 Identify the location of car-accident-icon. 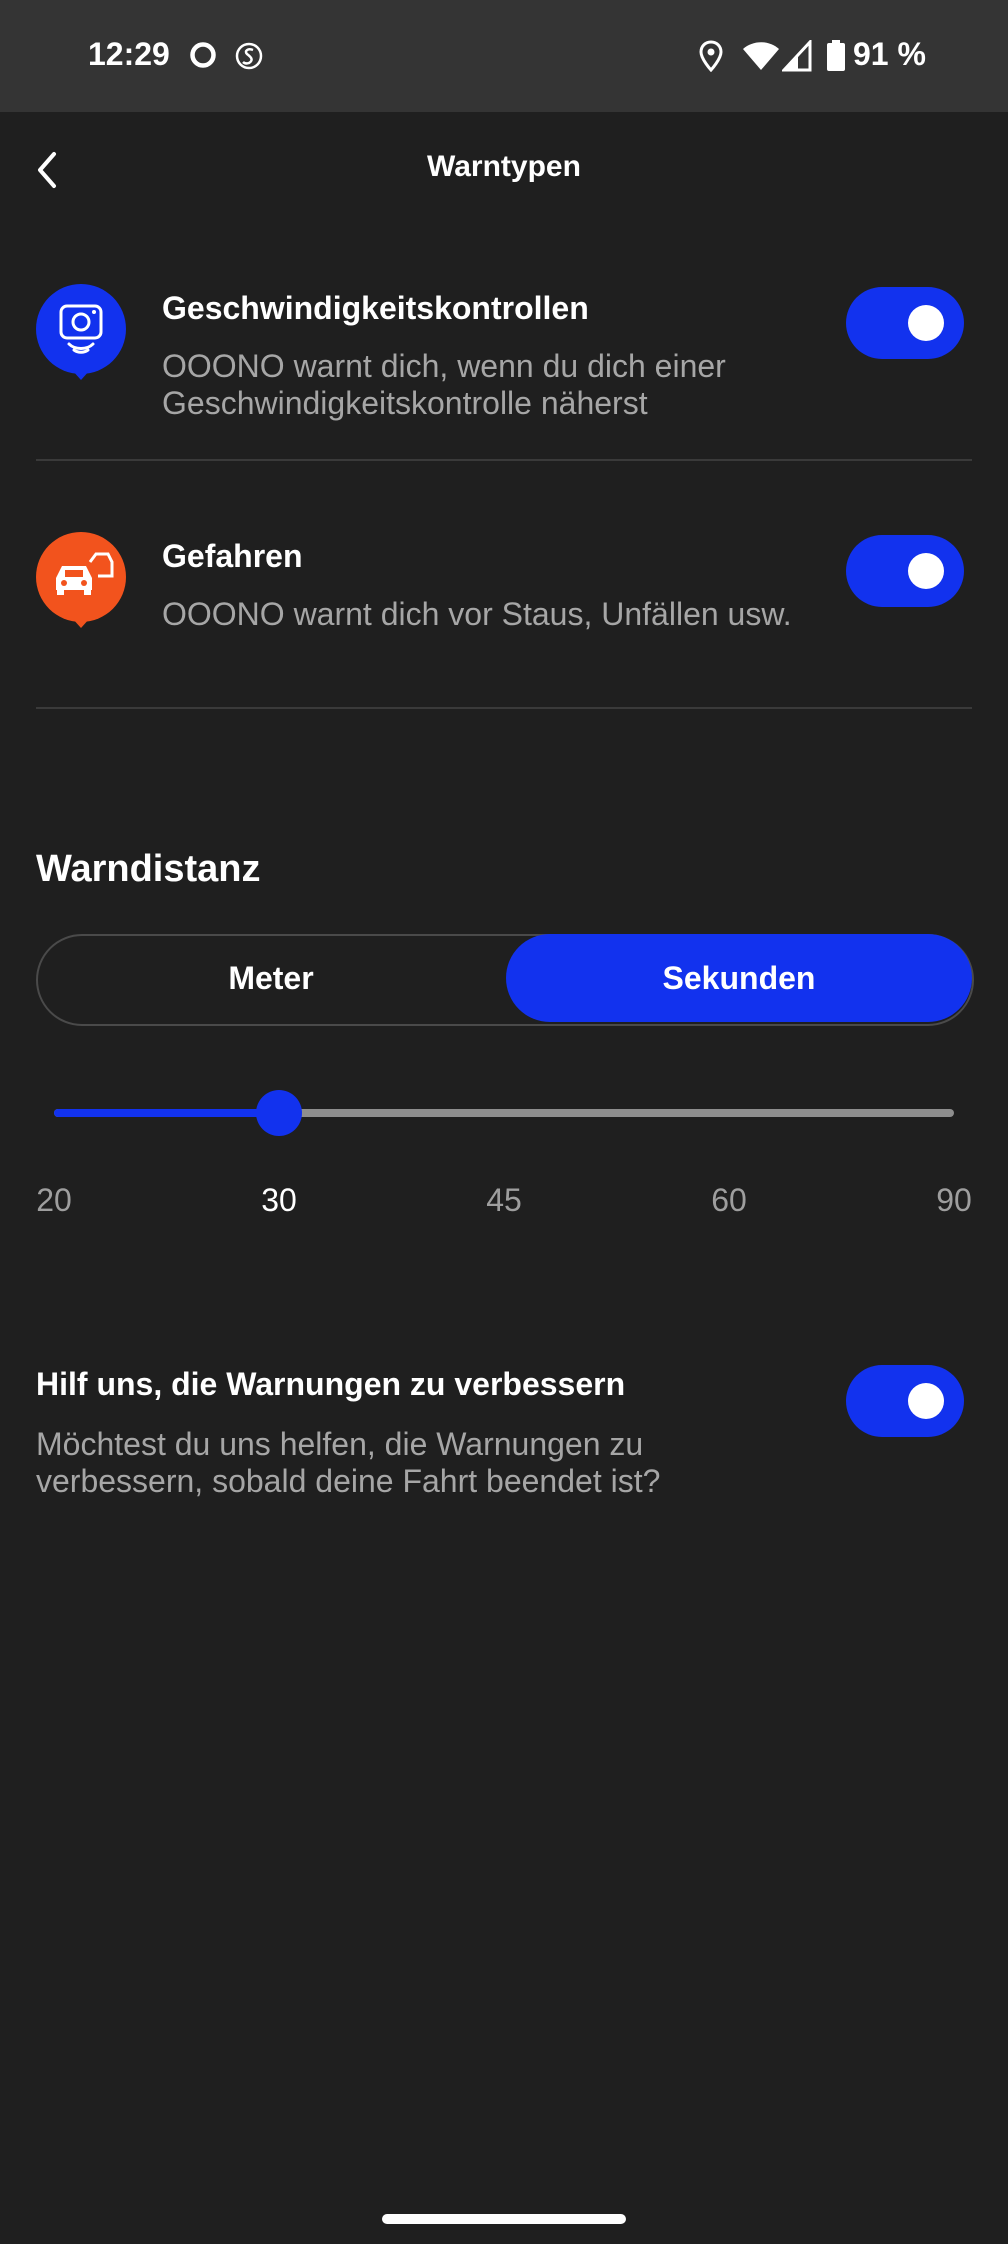
(81, 580).